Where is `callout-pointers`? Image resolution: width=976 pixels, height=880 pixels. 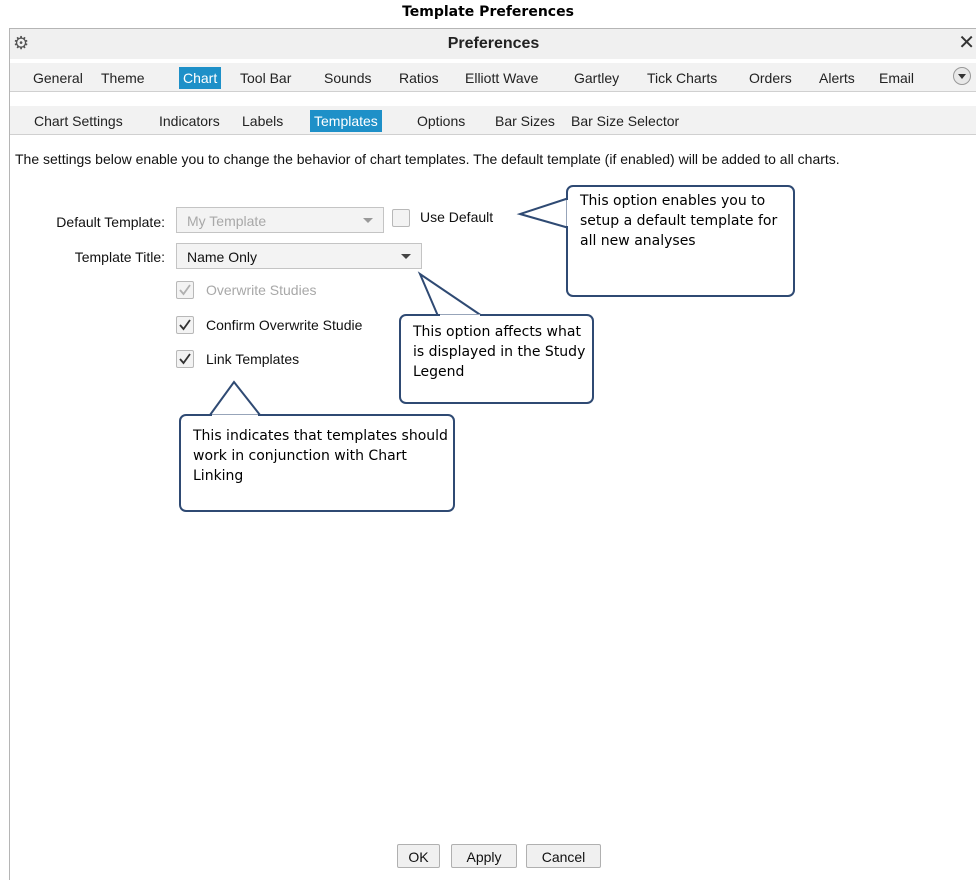 callout-pointers is located at coordinates (389, 306).